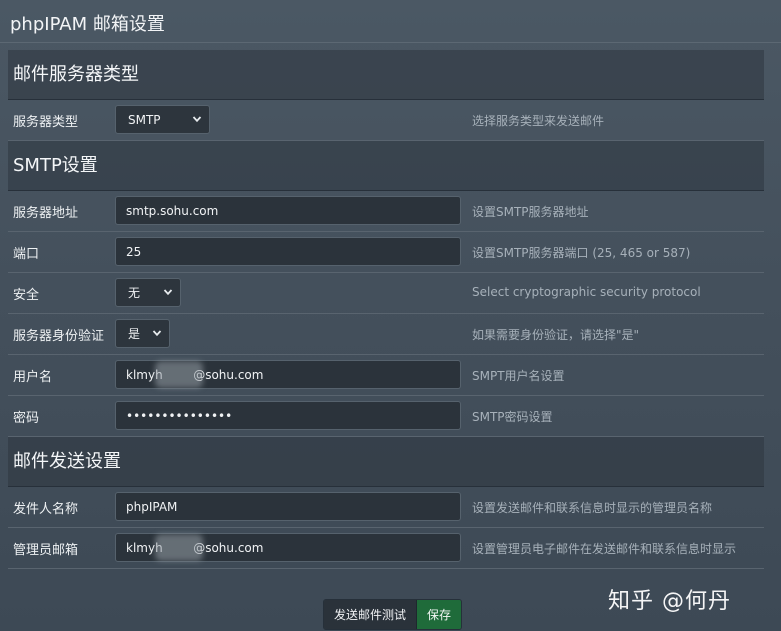  I want to click on save-button: 保存, so click(439, 614).